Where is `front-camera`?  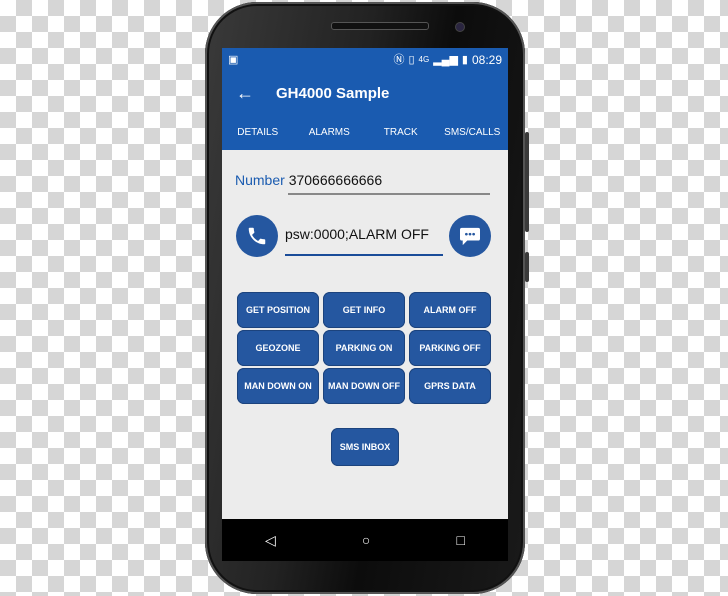 front-camera is located at coordinates (460, 27).